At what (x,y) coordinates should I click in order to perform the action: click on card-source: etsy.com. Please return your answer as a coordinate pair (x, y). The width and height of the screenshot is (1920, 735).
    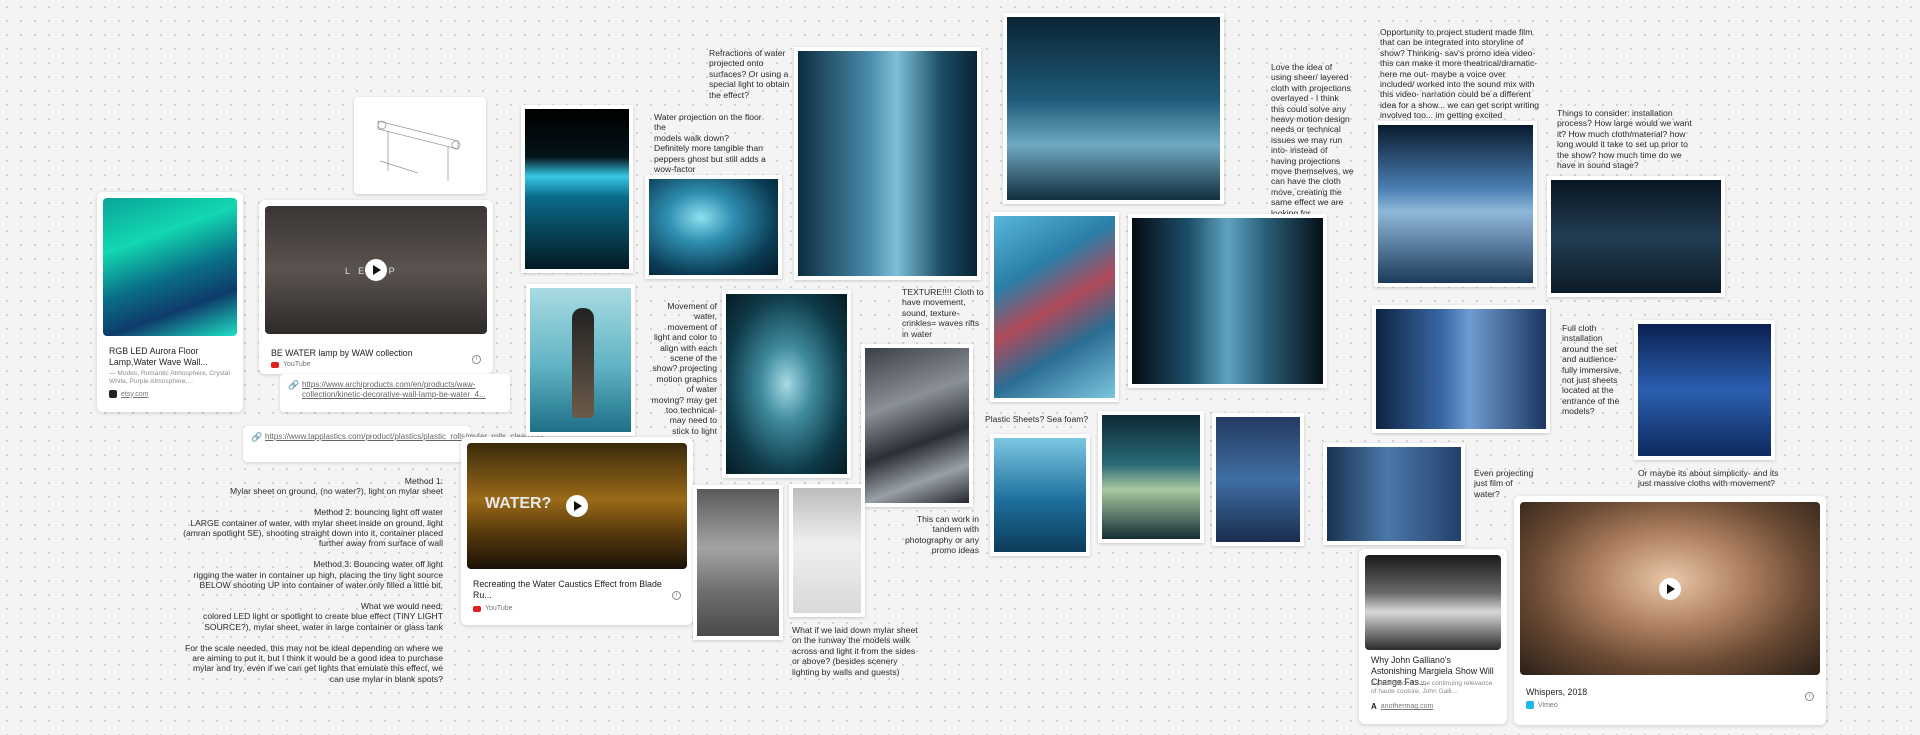
    Looking at the image, I should click on (129, 394).